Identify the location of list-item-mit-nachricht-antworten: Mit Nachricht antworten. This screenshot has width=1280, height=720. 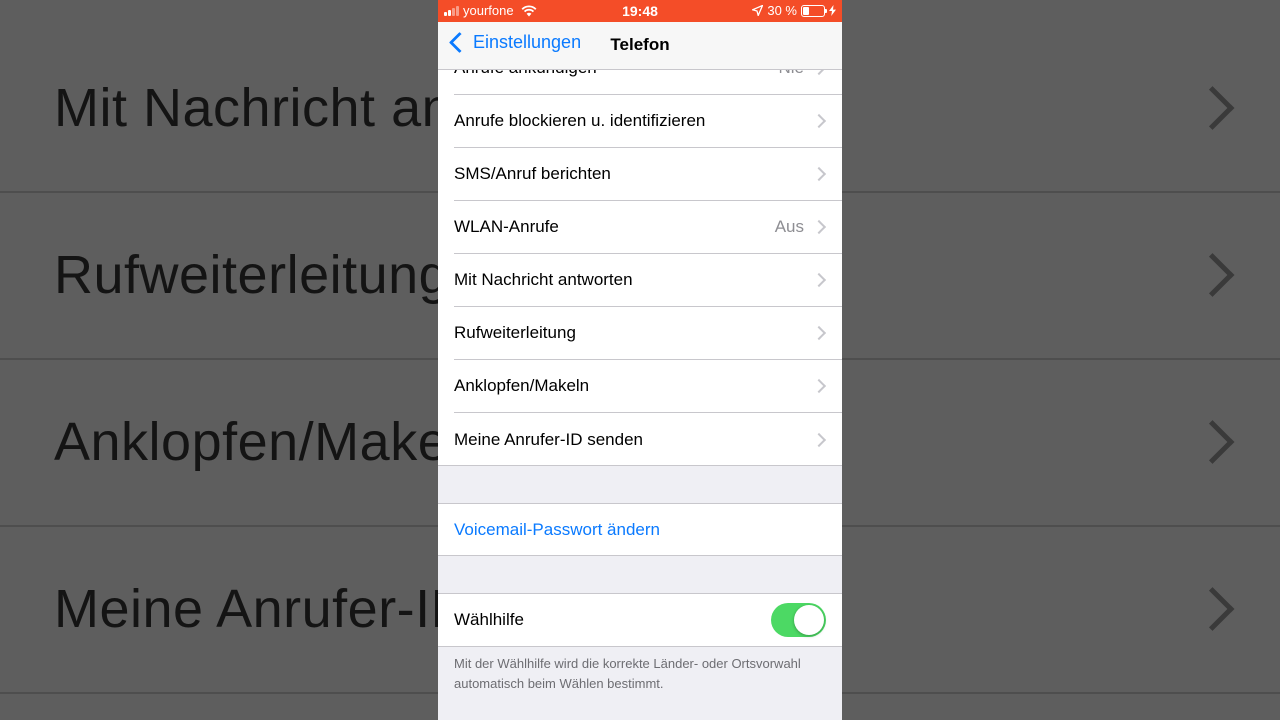
(648, 280).